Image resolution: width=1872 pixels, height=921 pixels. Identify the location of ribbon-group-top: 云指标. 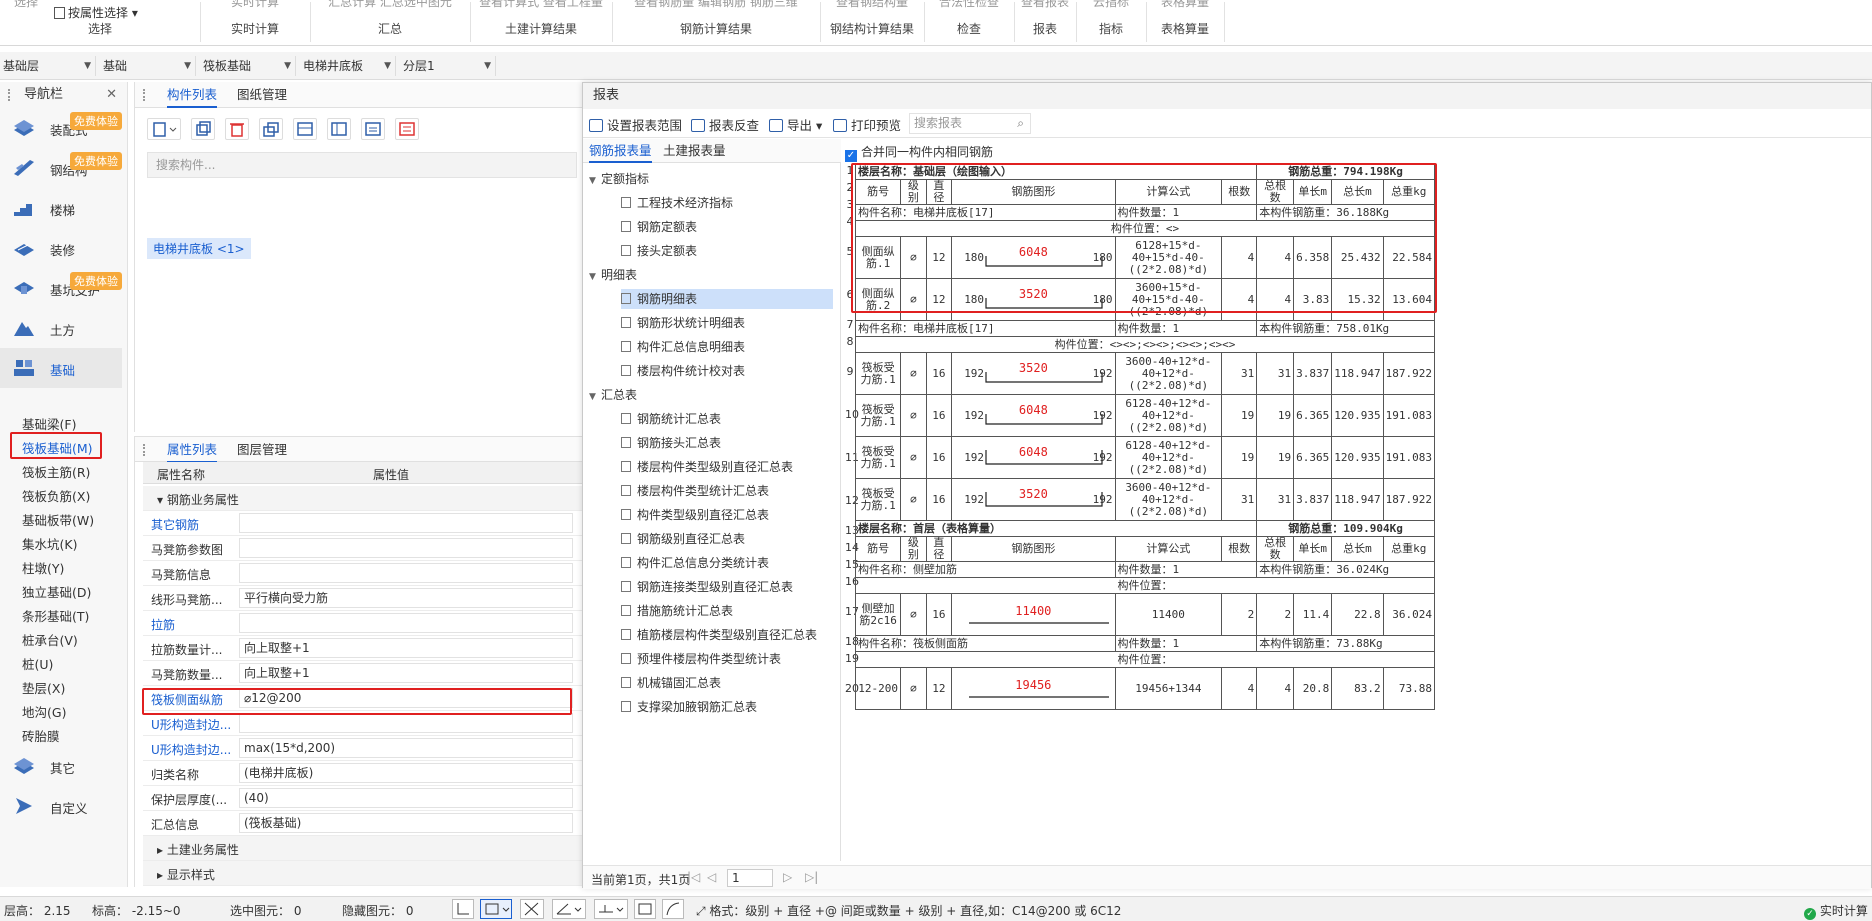
(1111, 5).